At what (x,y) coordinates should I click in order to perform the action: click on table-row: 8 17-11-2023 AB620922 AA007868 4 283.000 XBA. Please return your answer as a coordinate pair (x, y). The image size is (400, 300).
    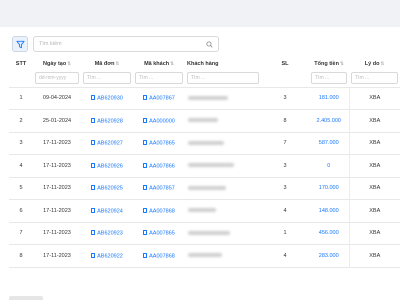
    Looking at the image, I should click on (204, 256).